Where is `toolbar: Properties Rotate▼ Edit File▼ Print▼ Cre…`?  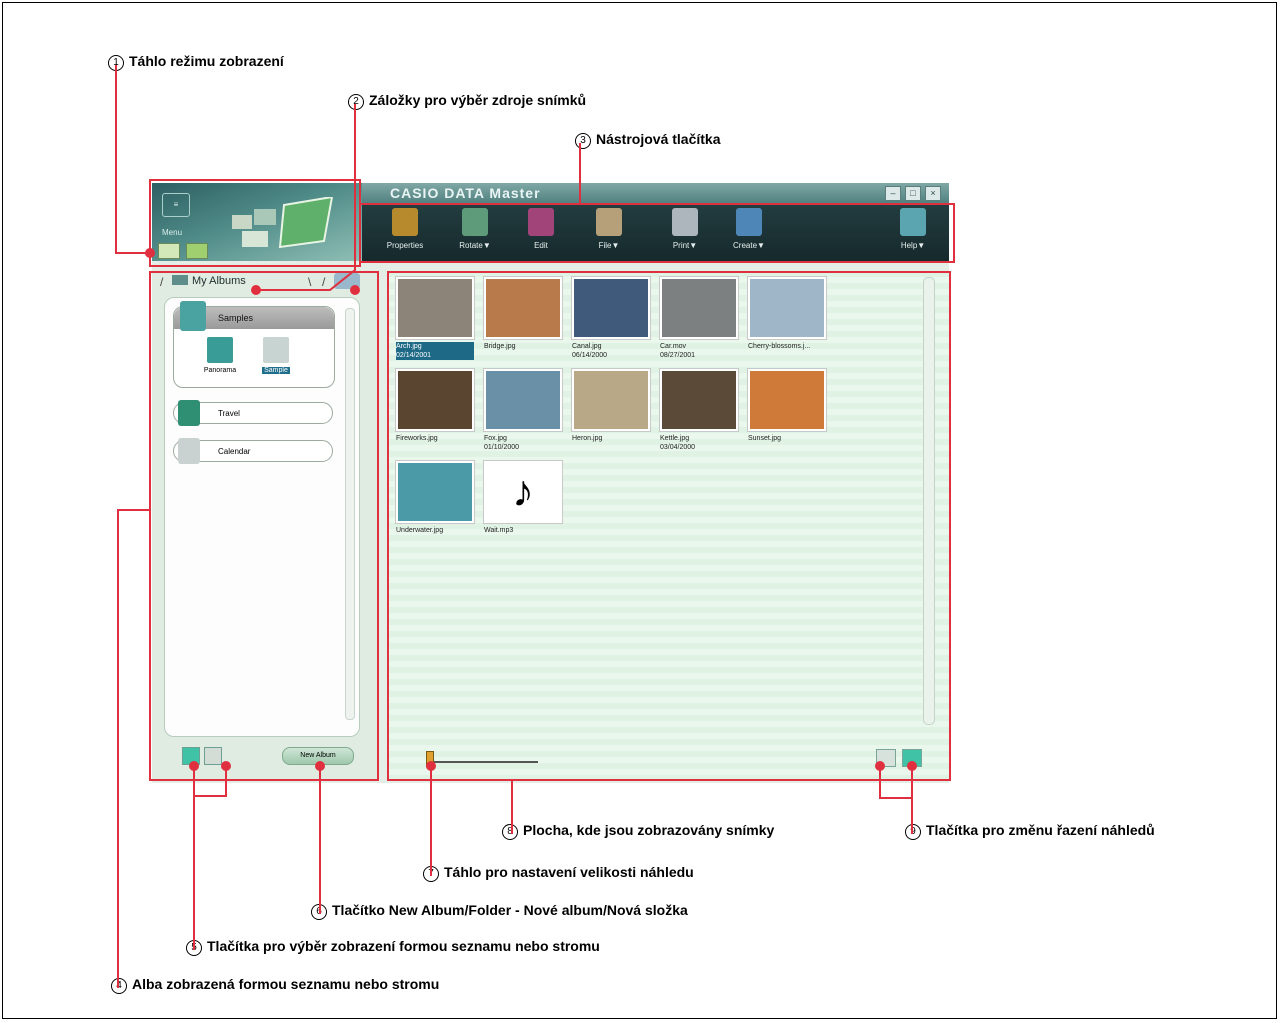
toolbar: Properties Rotate▼ Edit File▼ Print▼ Cre… is located at coordinates (655, 232).